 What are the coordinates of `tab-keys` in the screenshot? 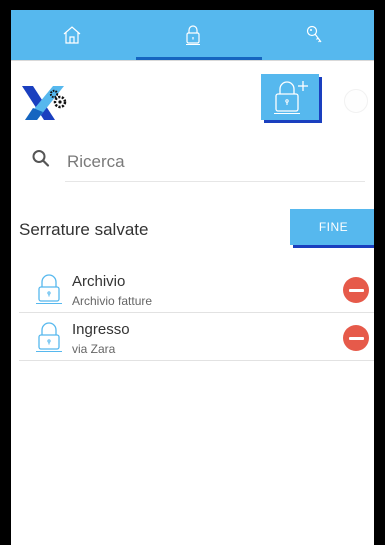 It's located at (313, 35).